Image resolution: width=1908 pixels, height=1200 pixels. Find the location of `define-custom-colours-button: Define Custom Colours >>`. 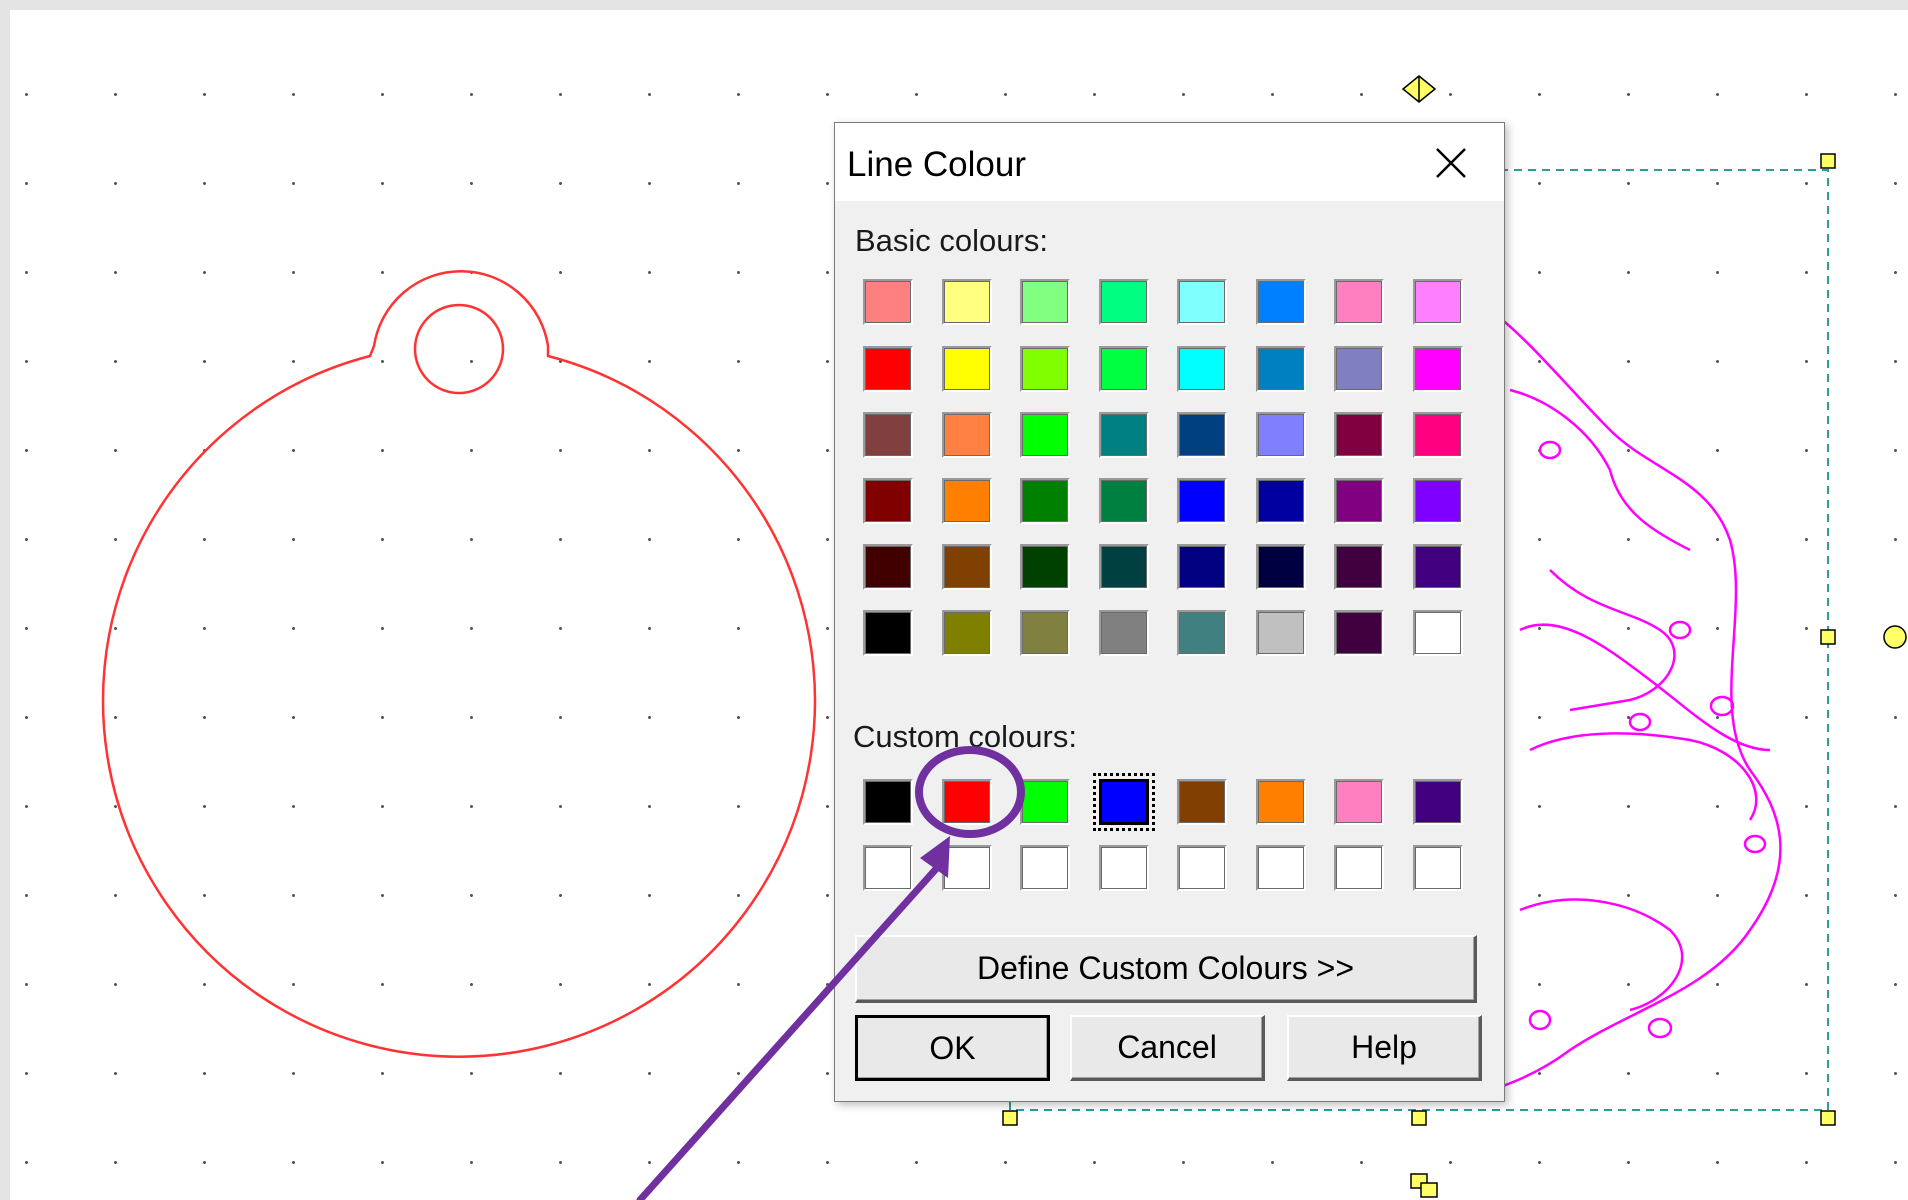

define-custom-colours-button: Define Custom Colours >> is located at coordinates (1166, 969).